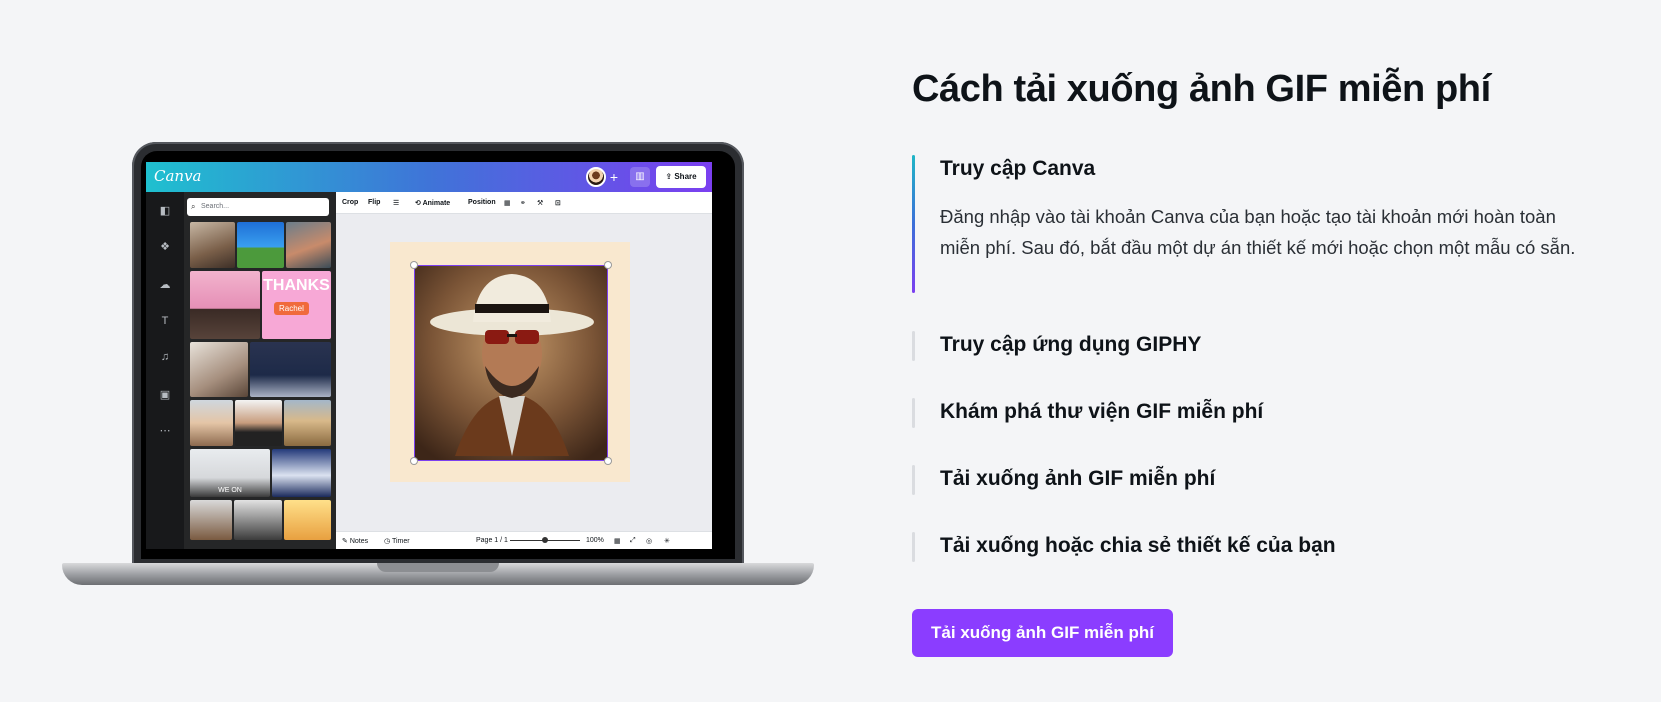  I want to click on menu-icon: ☰, so click(396, 203).